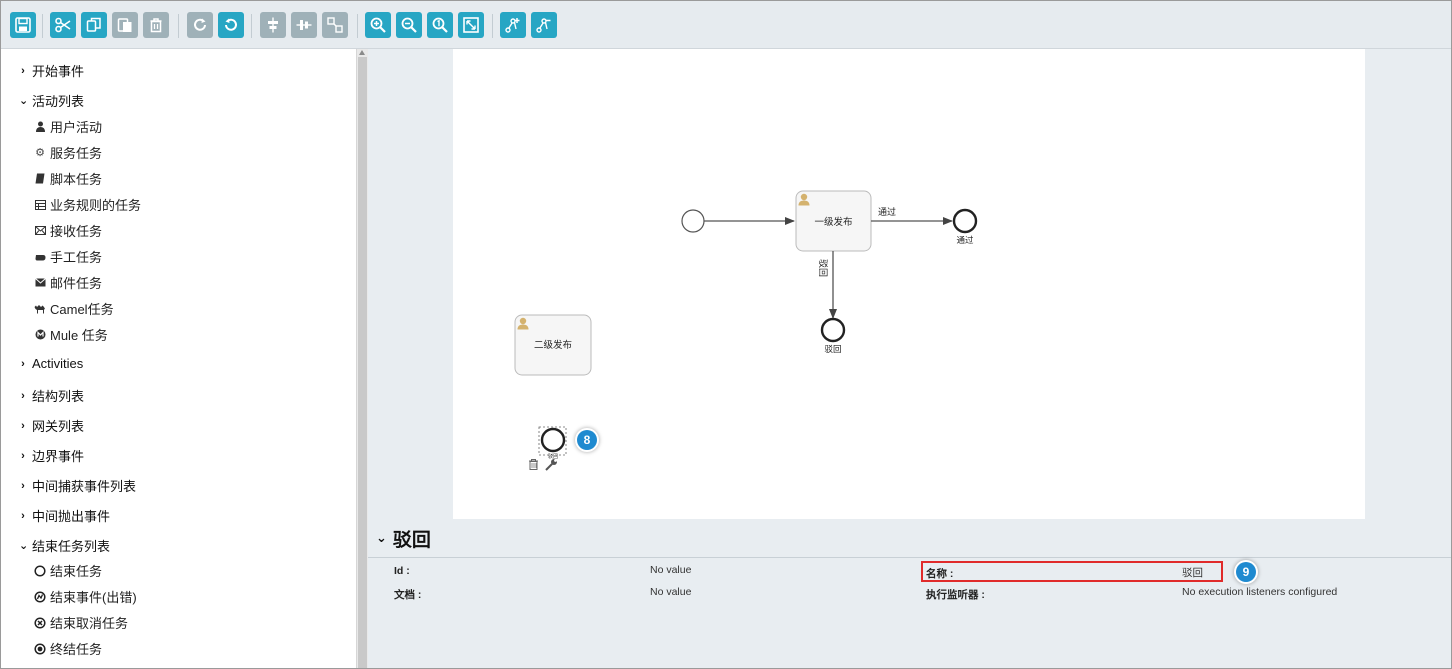 The width and height of the screenshot is (1452, 669). I want to click on selected-end-event: 驳回, so click(552, 443).